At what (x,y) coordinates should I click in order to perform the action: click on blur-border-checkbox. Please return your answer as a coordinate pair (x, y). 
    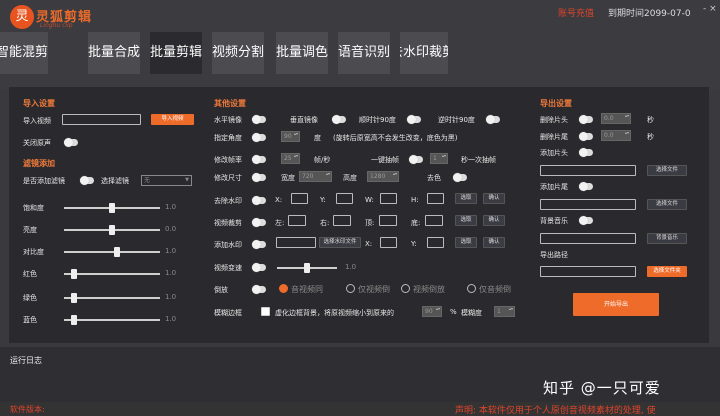
    Looking at the image, I should click on (265, 311).